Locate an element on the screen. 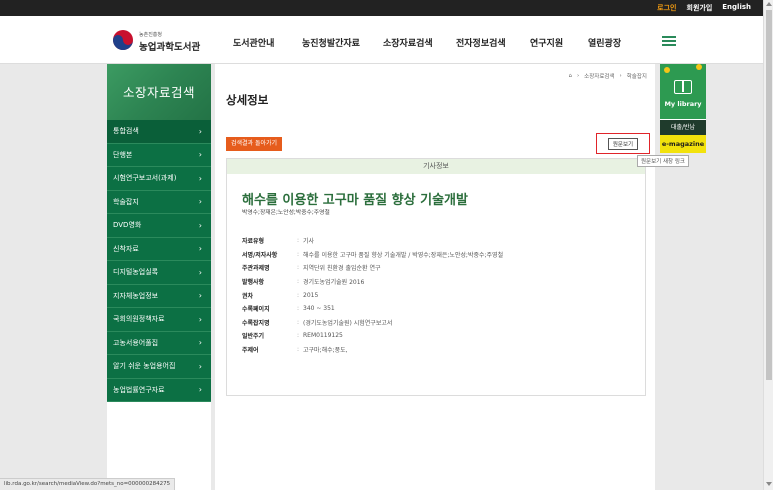  logo-org-name: 농촌진흥청 is located at coordinates (151, 35).